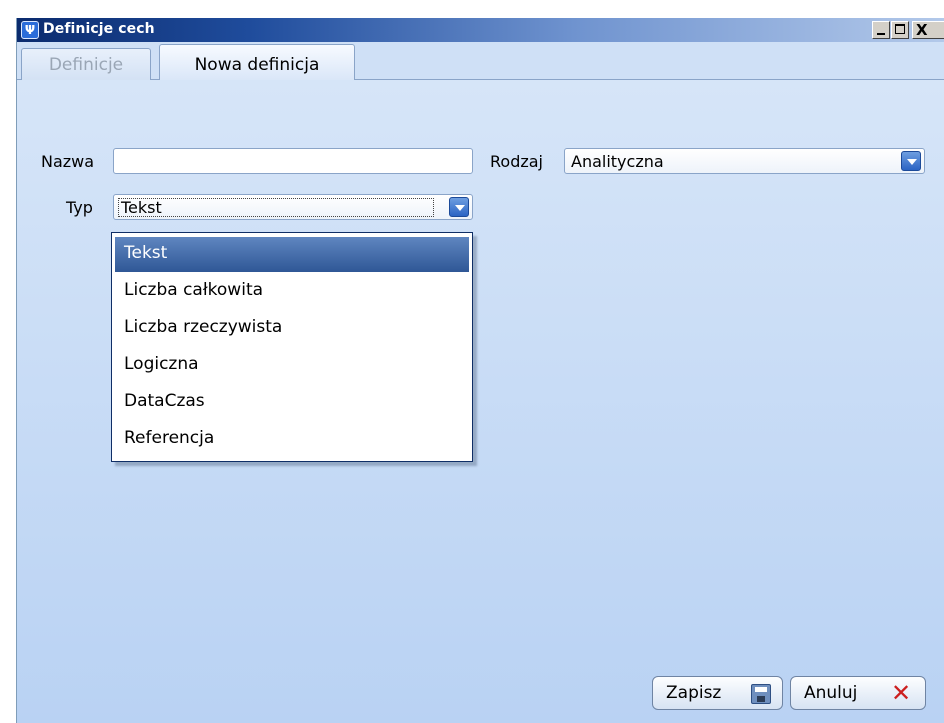 The image size is (944, 723). Describe the element at coordinates (480, 30) in the screenshot. I see `title-bar: Ψ Definicje cech X` at that location.